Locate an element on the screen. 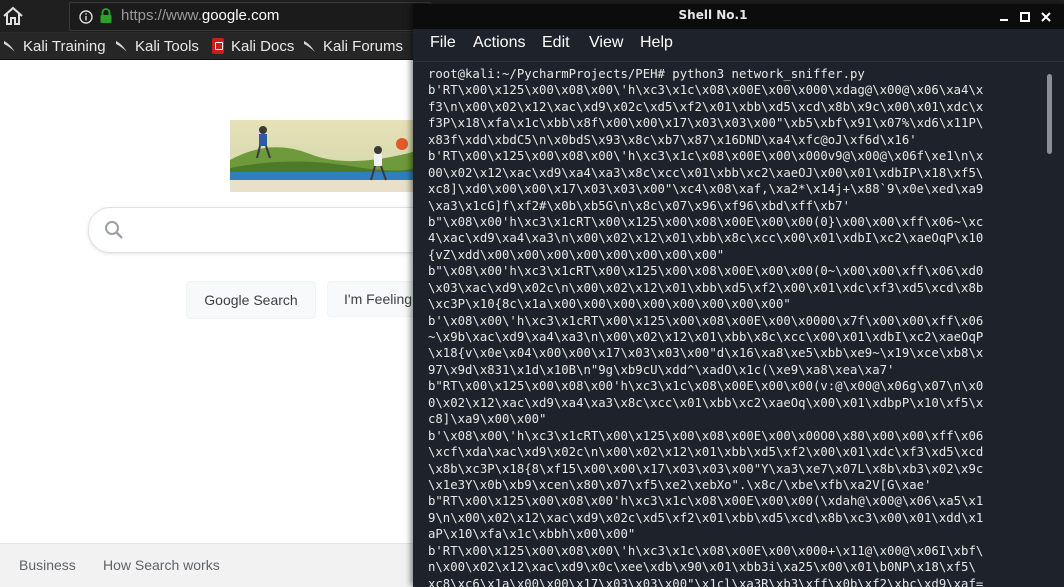 The width and height of the screenshot is (1064, 587). menu-view: View is located at coordinates (606, 43).